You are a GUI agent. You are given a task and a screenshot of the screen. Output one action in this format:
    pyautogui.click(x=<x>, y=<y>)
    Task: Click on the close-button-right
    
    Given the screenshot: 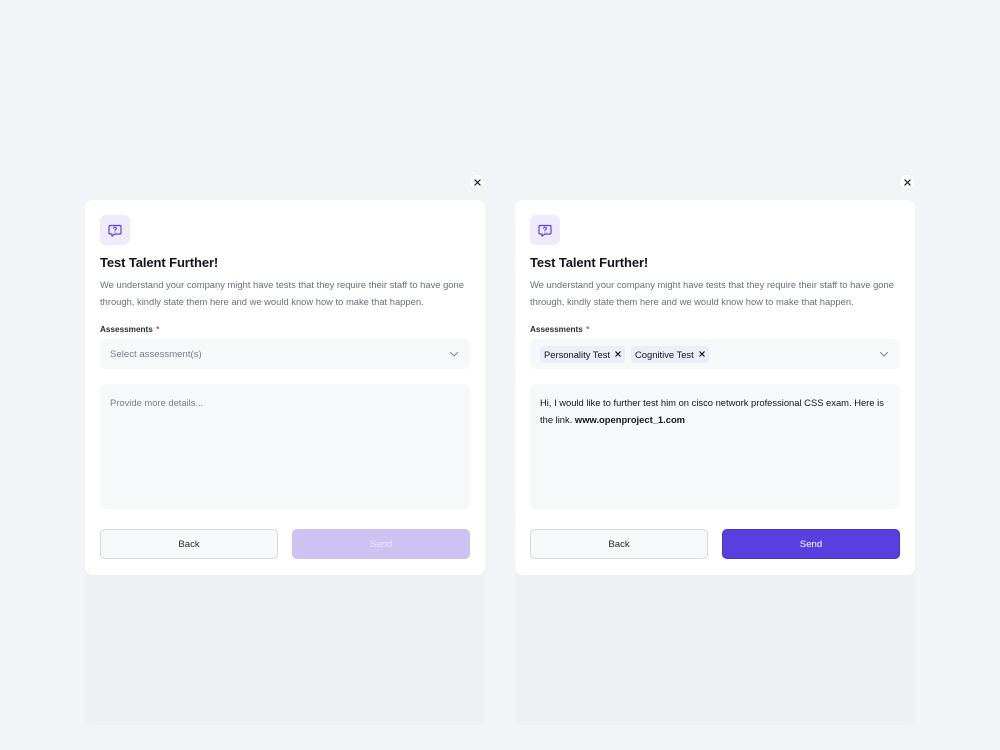 What is the action you would take?
    pyautogui.click(x=907, y=182)
    